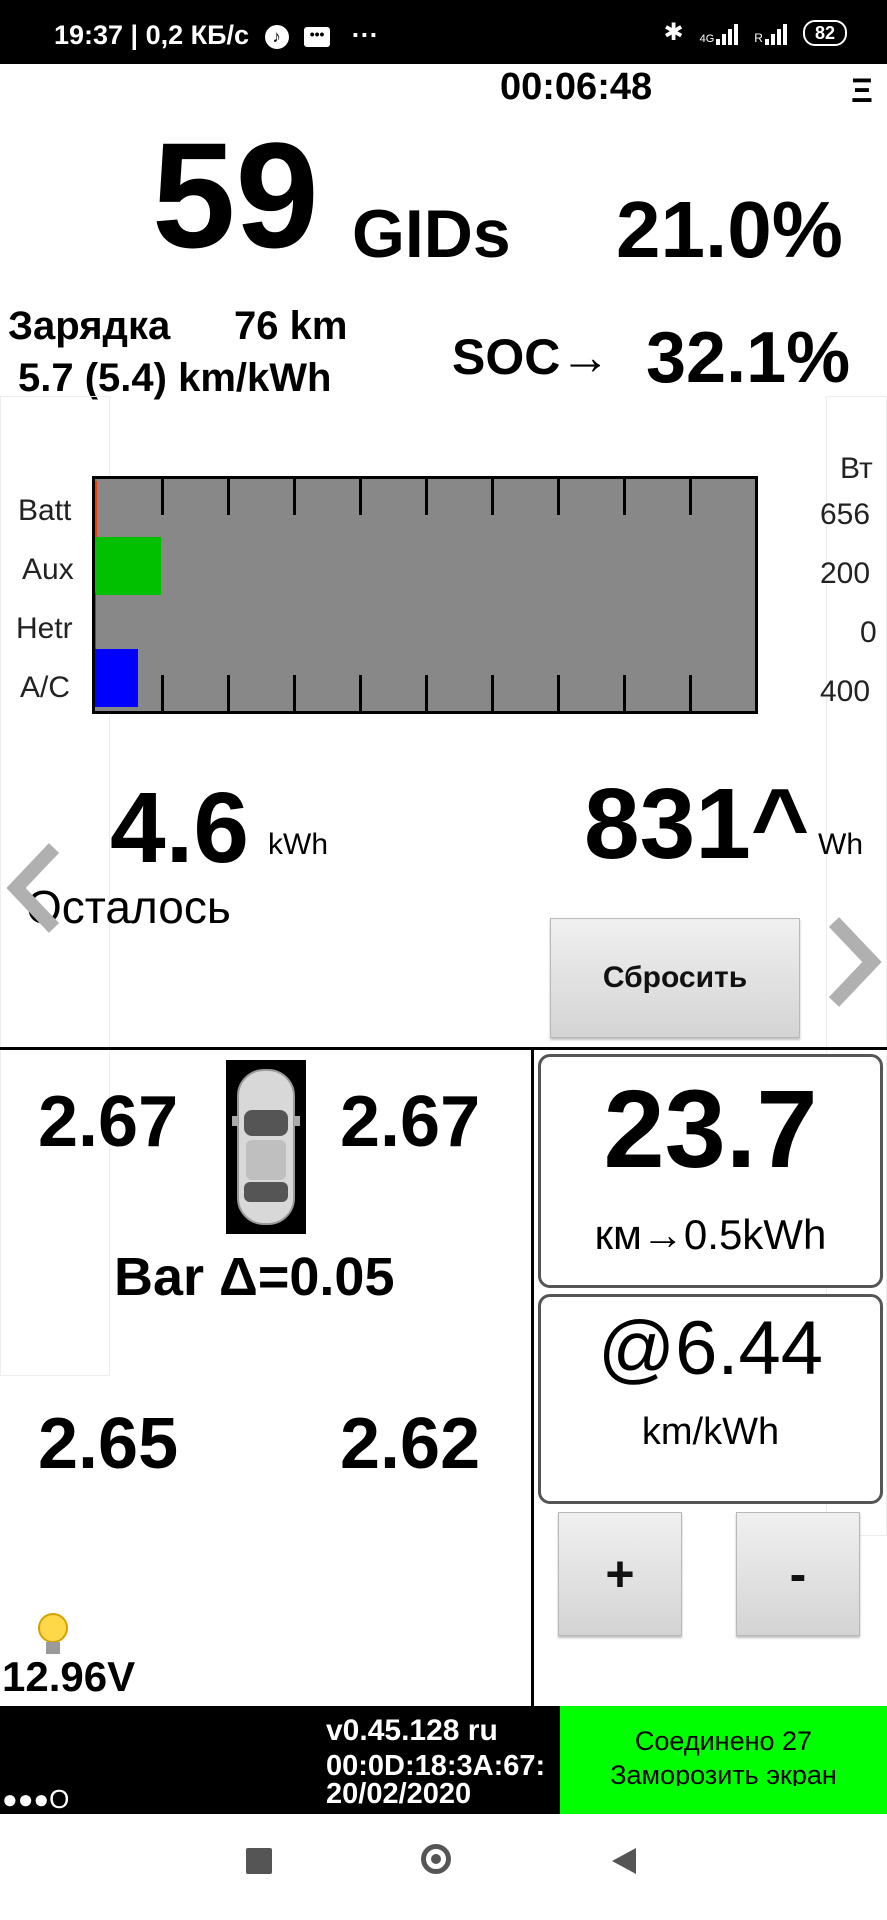  I want to click on charging-label: Зарядка, so click(89, 326).